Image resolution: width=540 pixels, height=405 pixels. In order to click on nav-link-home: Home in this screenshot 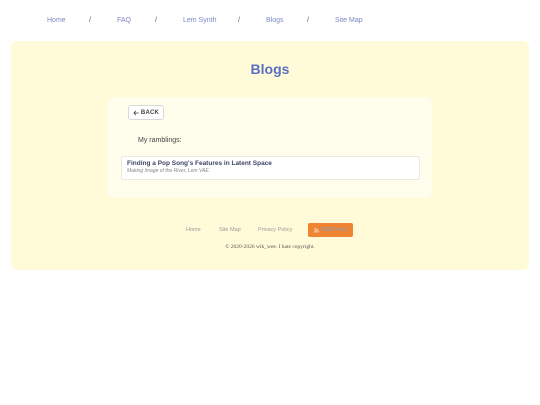, I will do `click(56, 21)`.